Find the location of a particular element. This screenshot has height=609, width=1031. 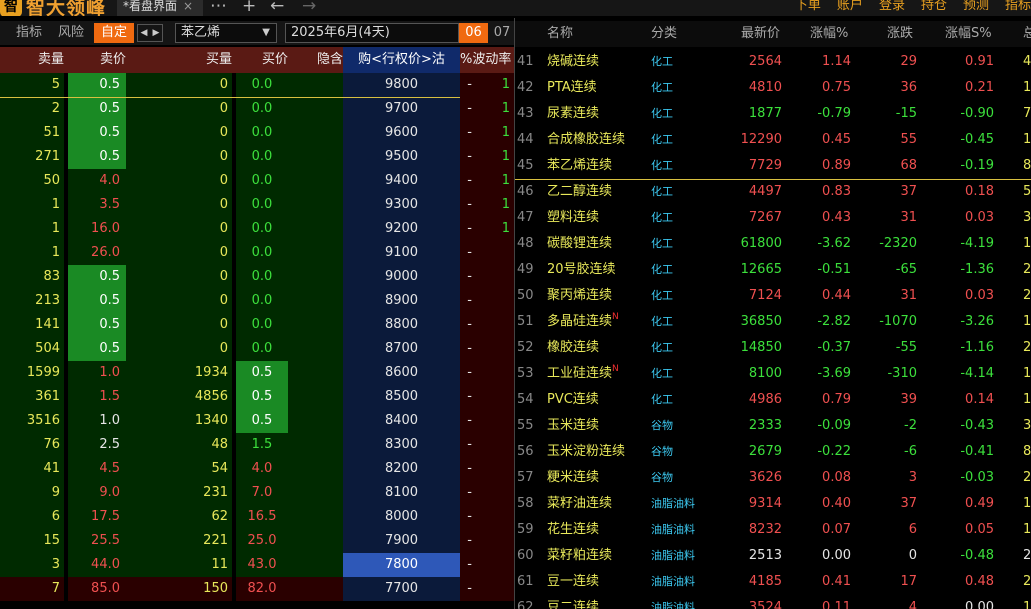

header-implied: 隐含 is located at coordinates (315, 60).